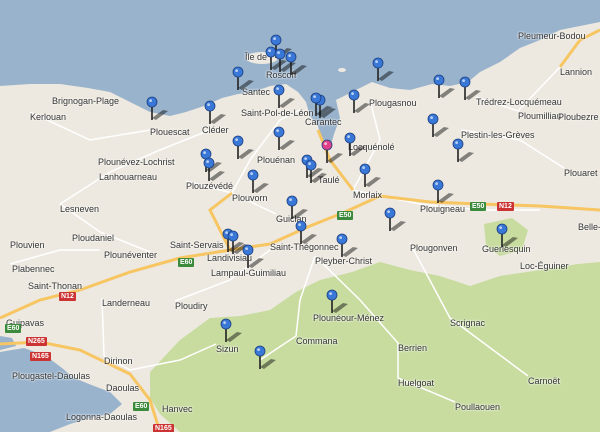 This screenshot has width=600, height=432. What do you see at coordinates (395, 219) in the screenshot?
I see `map-pin-icon-m28` at bounding box center [395, 219].